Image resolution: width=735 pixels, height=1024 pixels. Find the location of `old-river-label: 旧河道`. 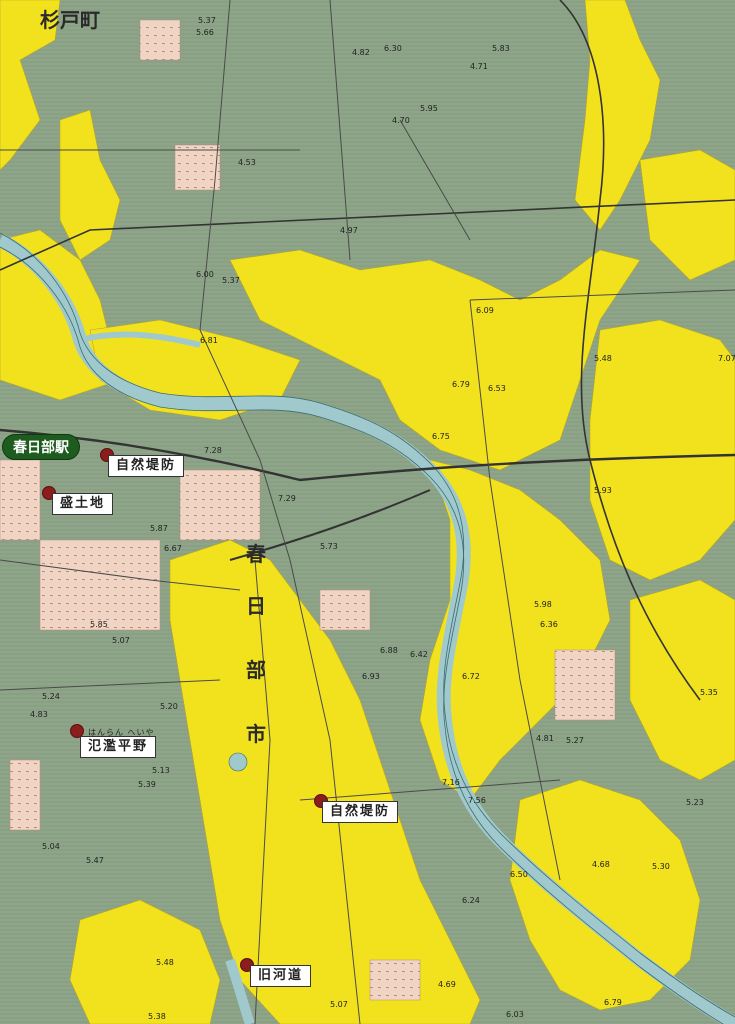

old-river-label: 旧河道 is located at coordinates (281, 976).